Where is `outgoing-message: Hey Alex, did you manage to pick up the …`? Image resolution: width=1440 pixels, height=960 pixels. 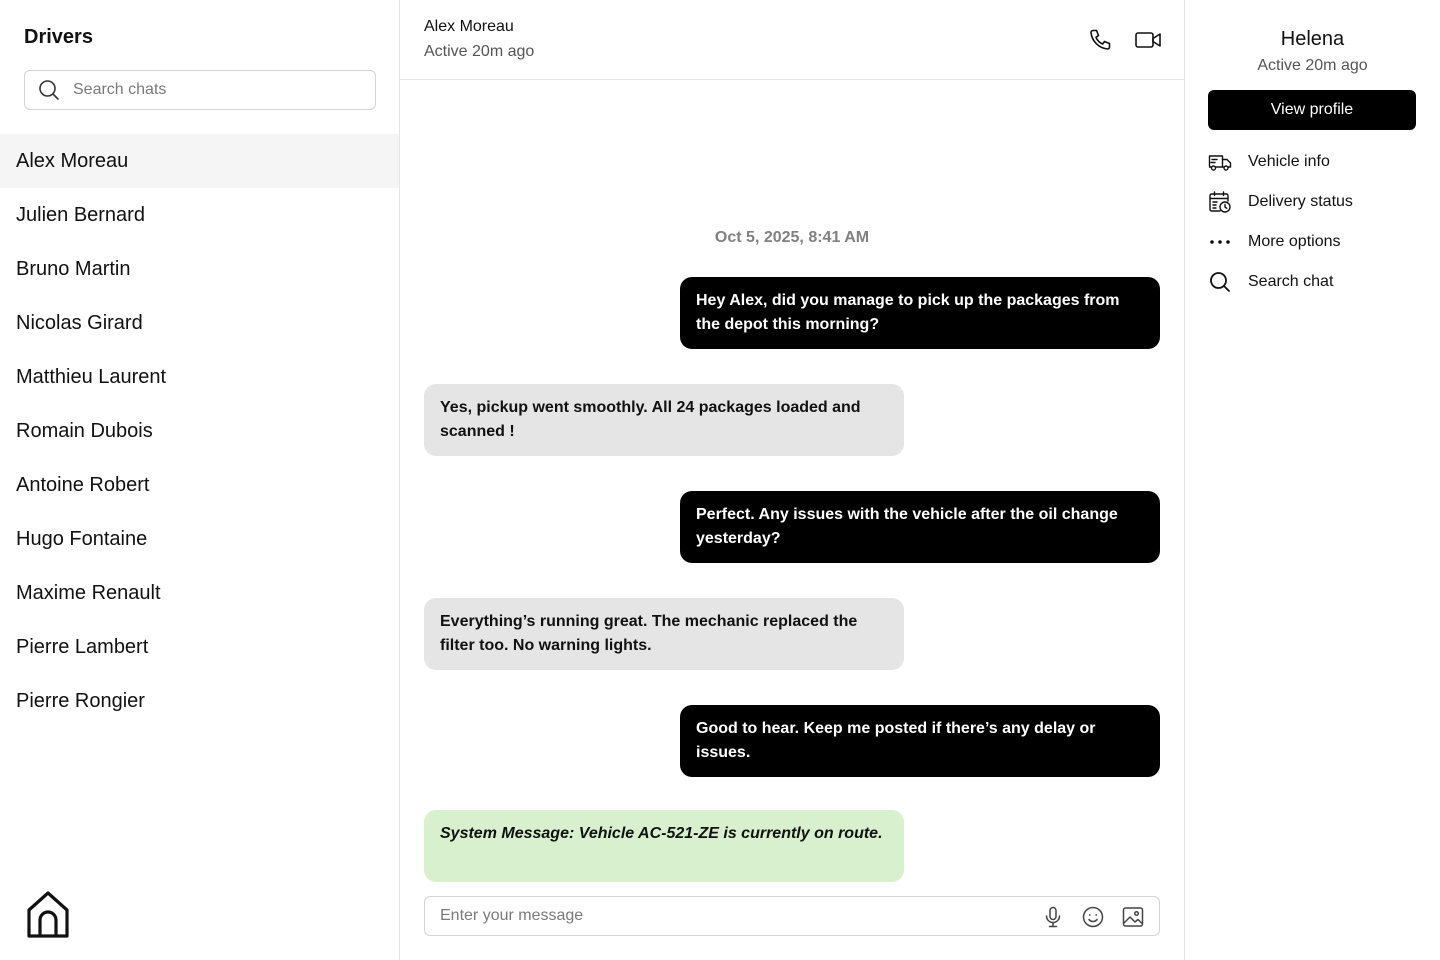
outgoing-message: Hey Alex, did you manage to pick up the … is located at coordinates (920, 313).